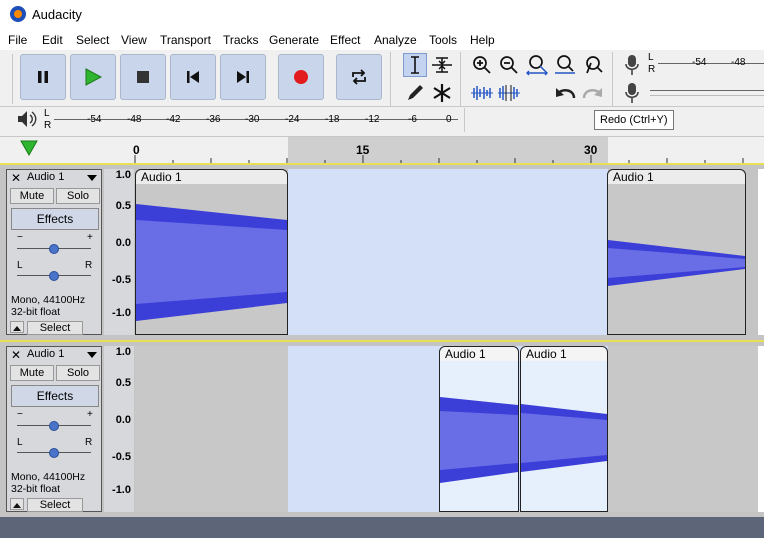 The image size is (764, 538). Describe the element at coordinates (382, 149) in the screenshot. I see `timeline-ruler: 0 15 30` at that location.